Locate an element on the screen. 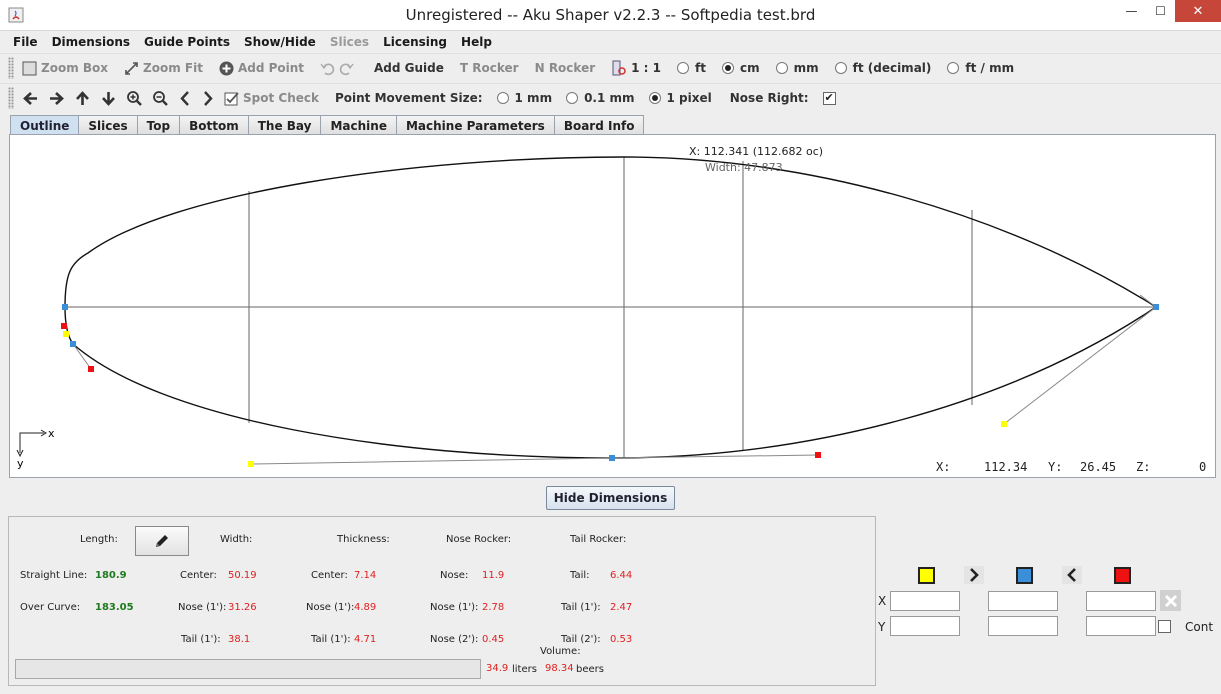  edit-dimensions-button is located at coordinates (162, 541).